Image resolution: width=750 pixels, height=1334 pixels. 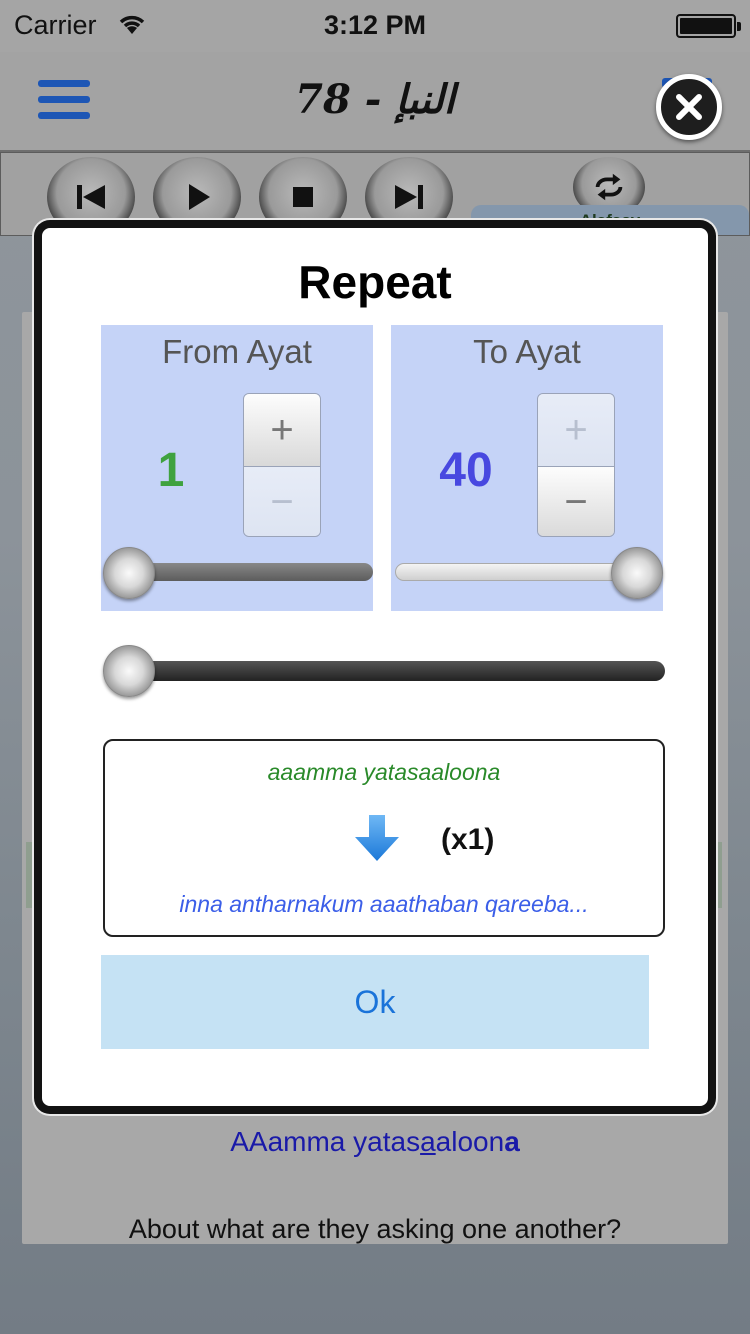 I want to click on from-increment-button: +, so click(x=282, y=430).